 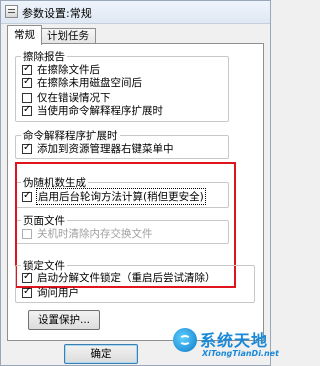 I want to click on checkbox-label: 启用后台轮询方法计算(稍但更安全), so click(x=121, y=196).